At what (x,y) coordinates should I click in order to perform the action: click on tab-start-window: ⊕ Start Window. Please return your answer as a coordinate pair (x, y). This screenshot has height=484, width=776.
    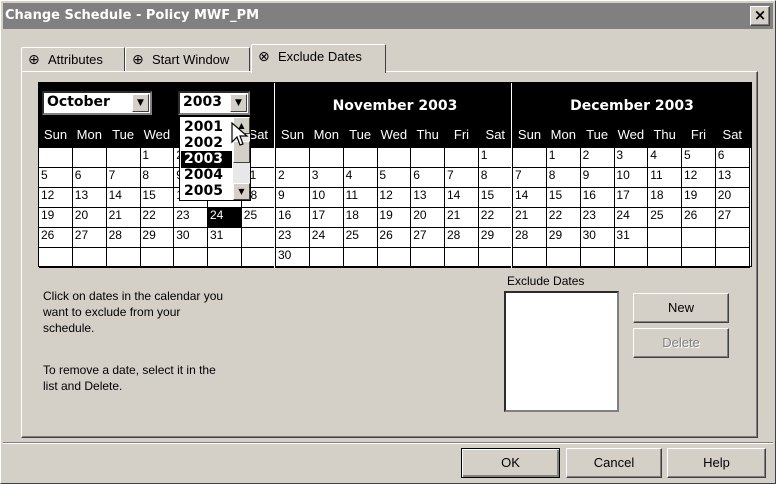
    Looking at the image, I should click on (187, 59).